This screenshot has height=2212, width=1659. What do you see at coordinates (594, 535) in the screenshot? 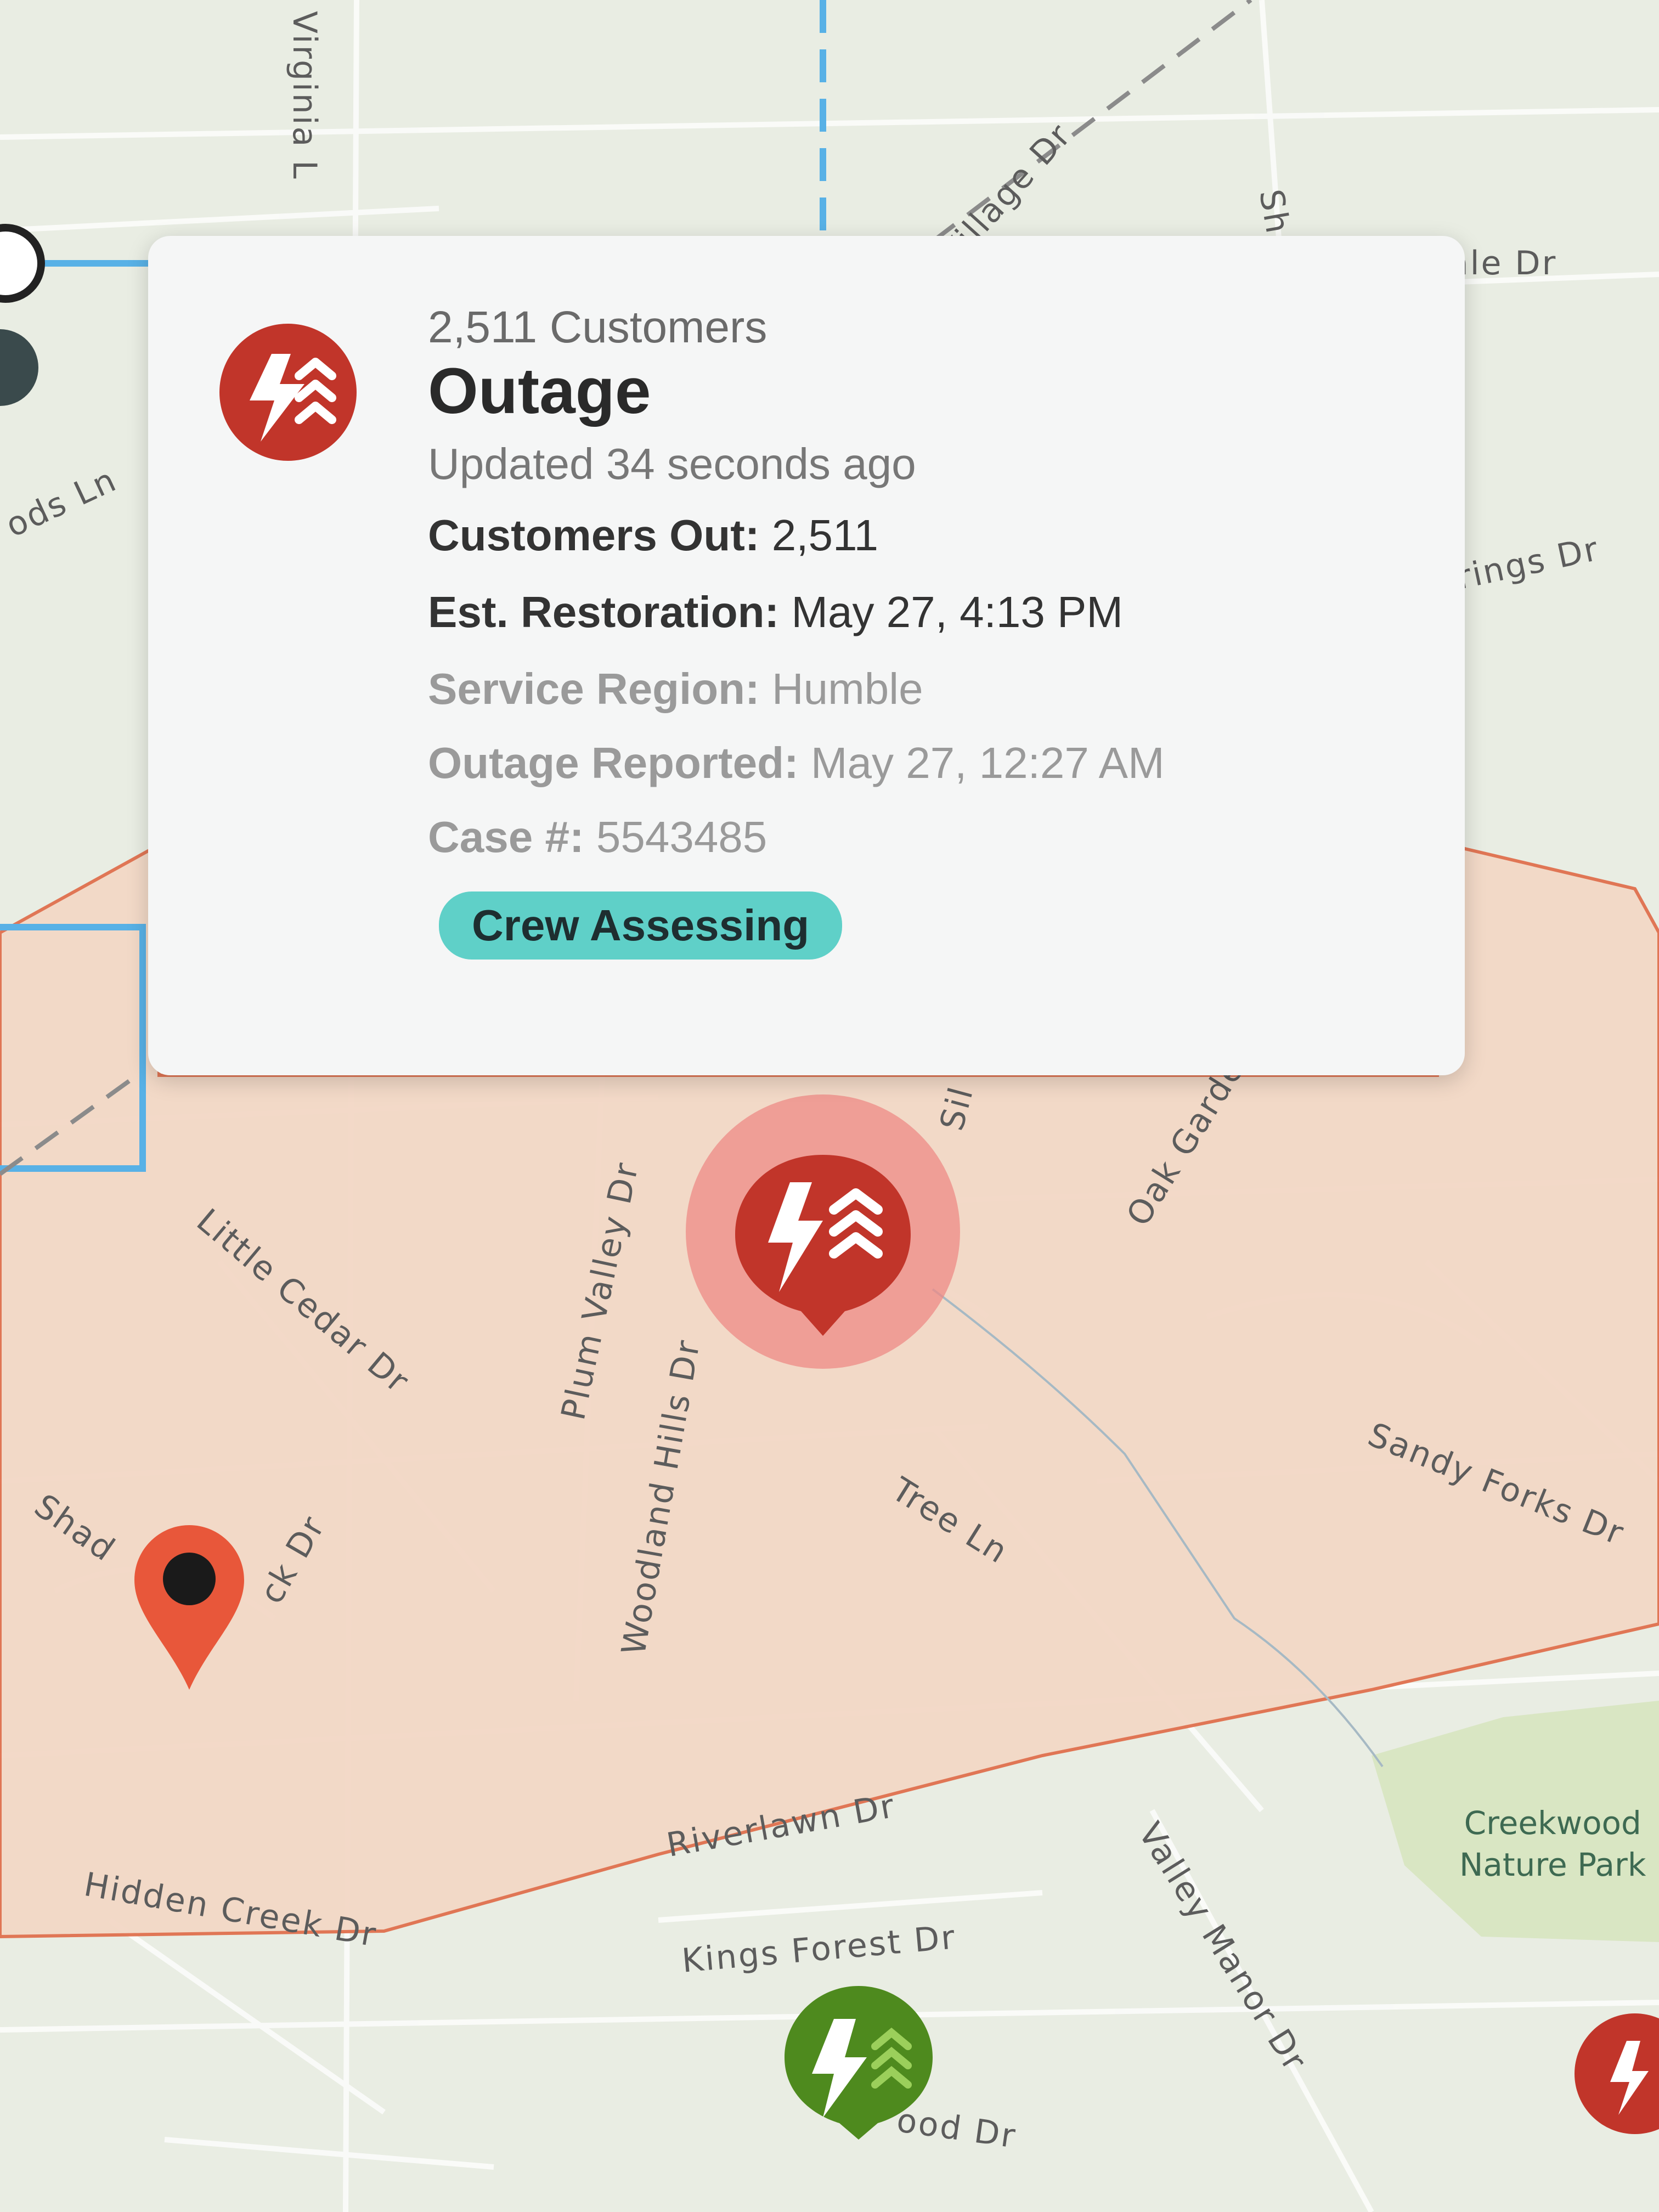
I see `field-label: Customers Out:` at bounding box center [594, 535].